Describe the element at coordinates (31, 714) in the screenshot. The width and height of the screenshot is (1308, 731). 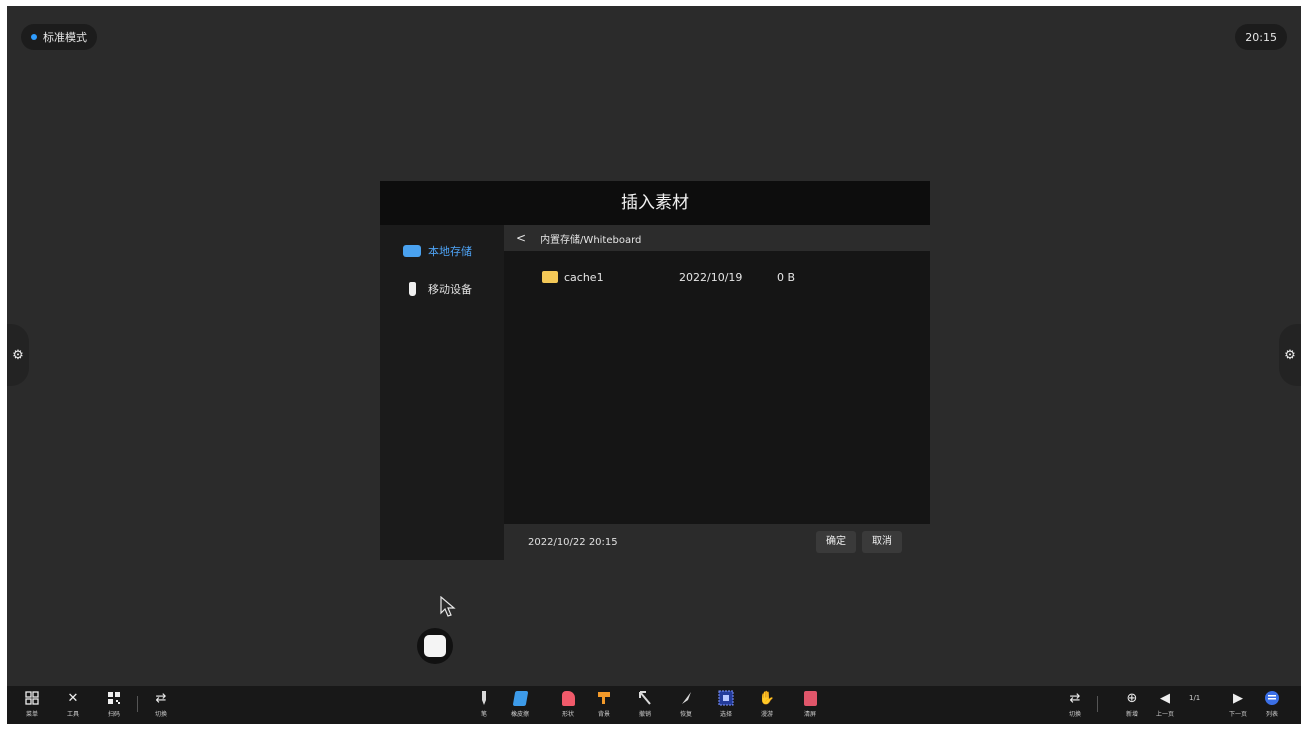
I see `toolbar-label: 菜单` at that location.